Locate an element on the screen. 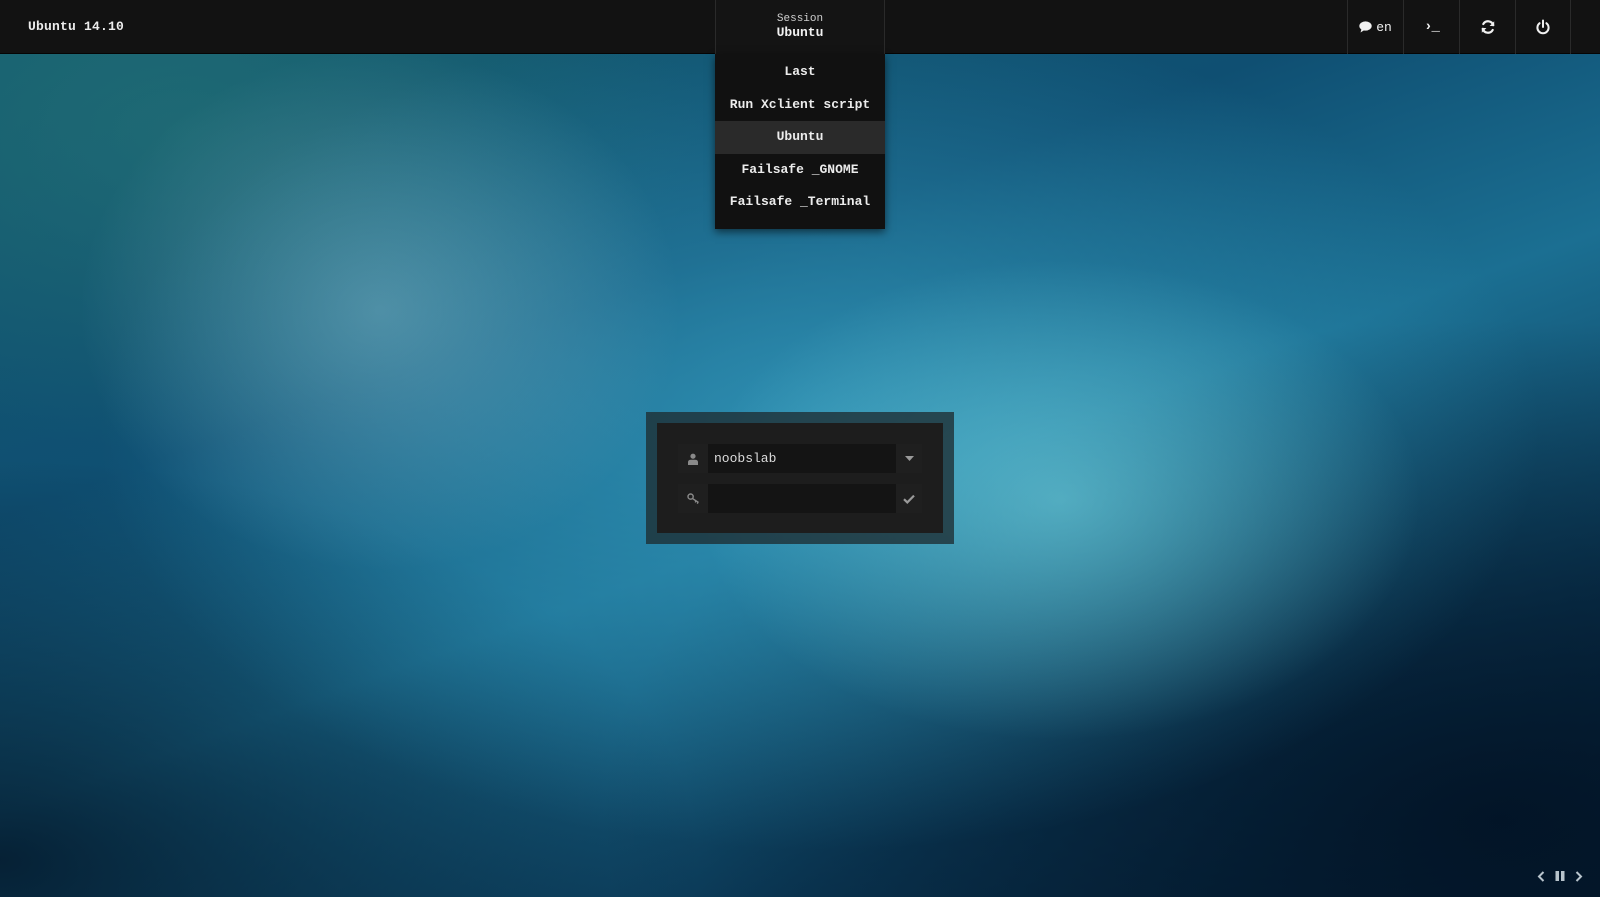 The width and height of the screenshot is (1600, 897). login-box is located at coordinates (800, 478).